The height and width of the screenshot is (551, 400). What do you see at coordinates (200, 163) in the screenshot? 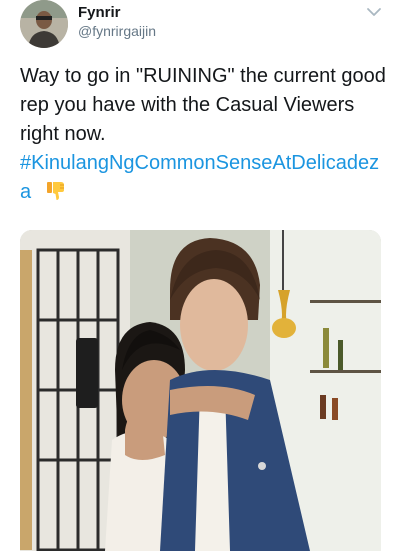
I see `hashtag-head: #KinulangNgCommonSenseAtDelicadez` at bounding box center [200, 163].